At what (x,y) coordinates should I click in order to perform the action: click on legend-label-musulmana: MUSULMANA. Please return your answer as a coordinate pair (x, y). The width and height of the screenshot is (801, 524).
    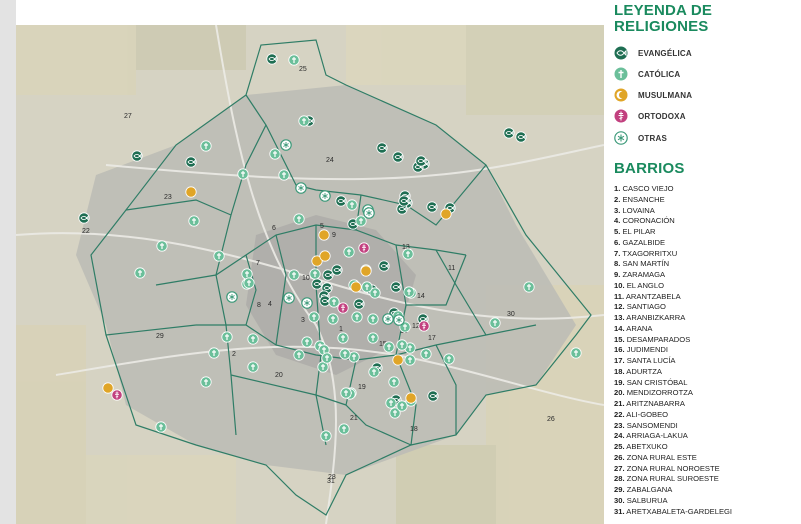
    Looking at the image, I should click on (665, 95).